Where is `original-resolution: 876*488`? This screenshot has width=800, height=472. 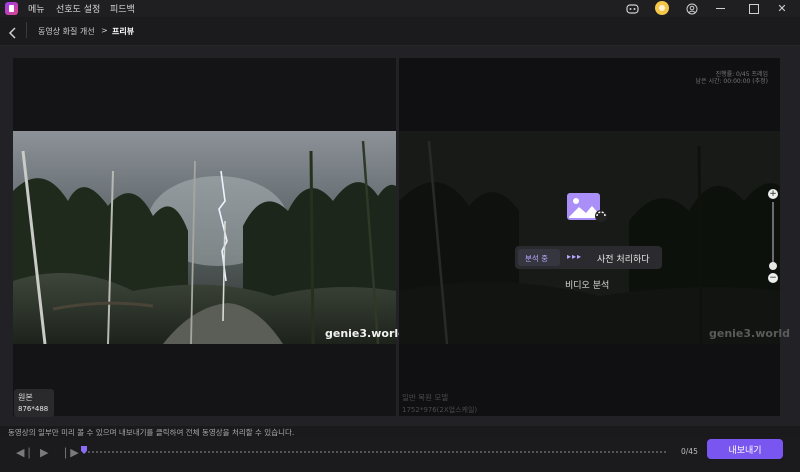
original-resolution: 876*488 is located at coordinates (33, 409).